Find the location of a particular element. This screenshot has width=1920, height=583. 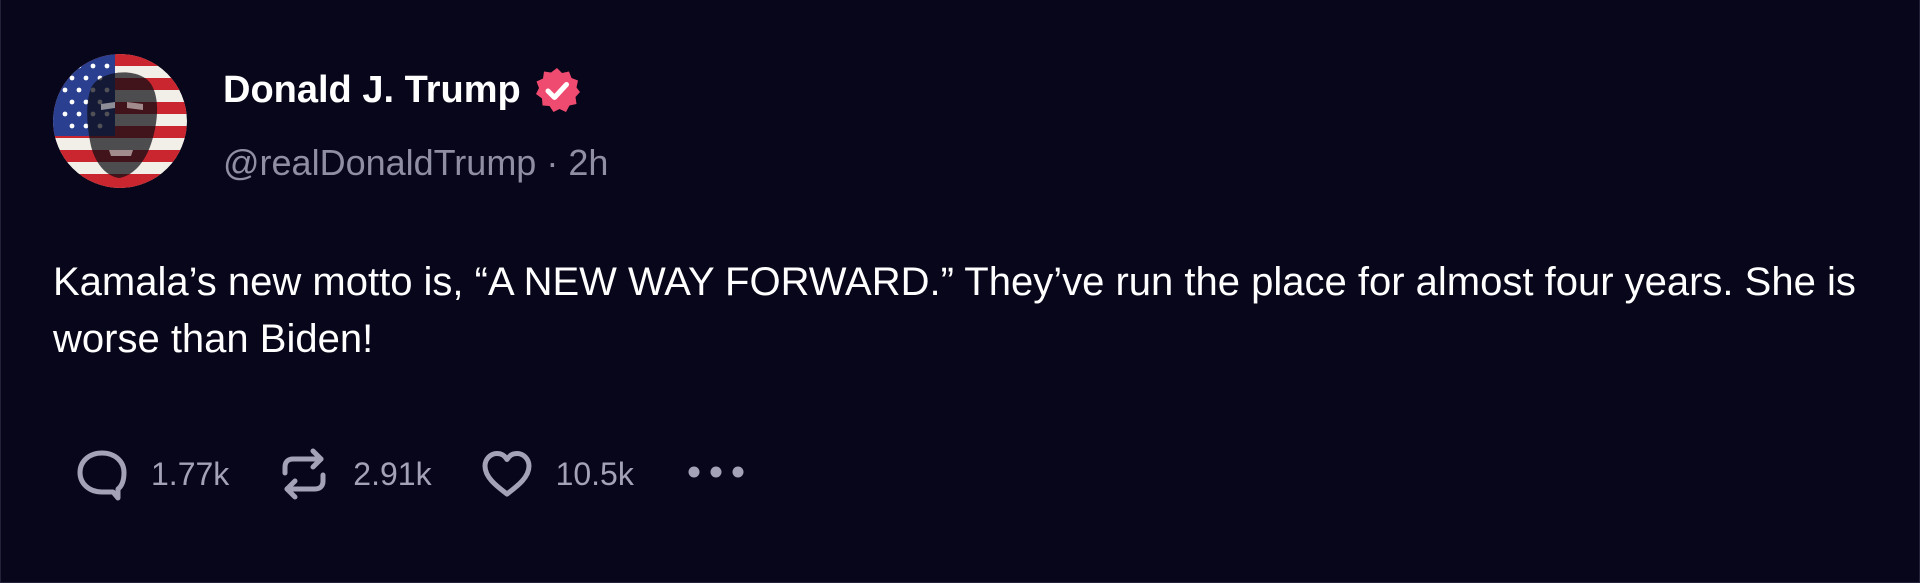

author-name-row: Donald J. Trump is located at coordinates (402, 90).